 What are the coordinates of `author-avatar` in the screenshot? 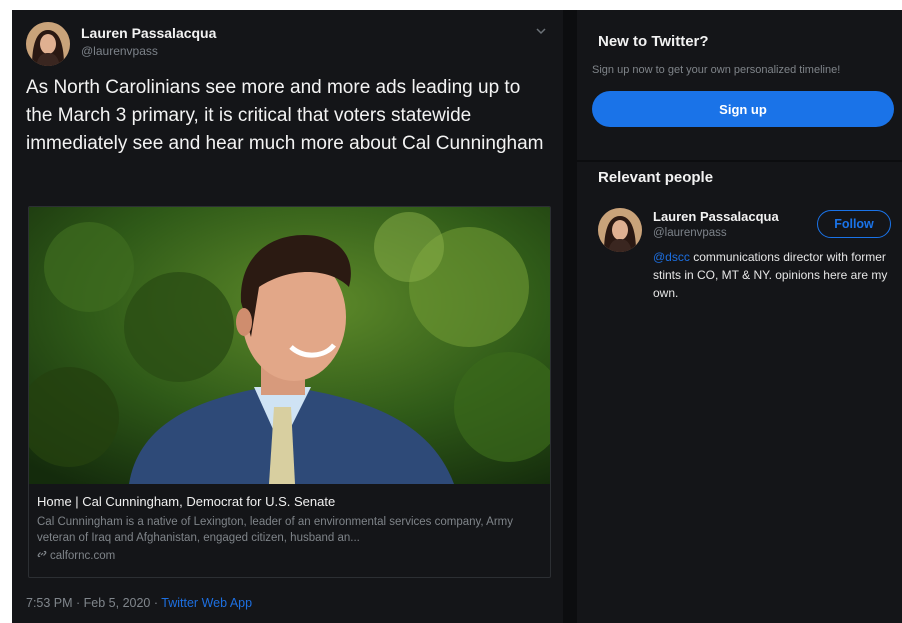 It's located at (48, 44).